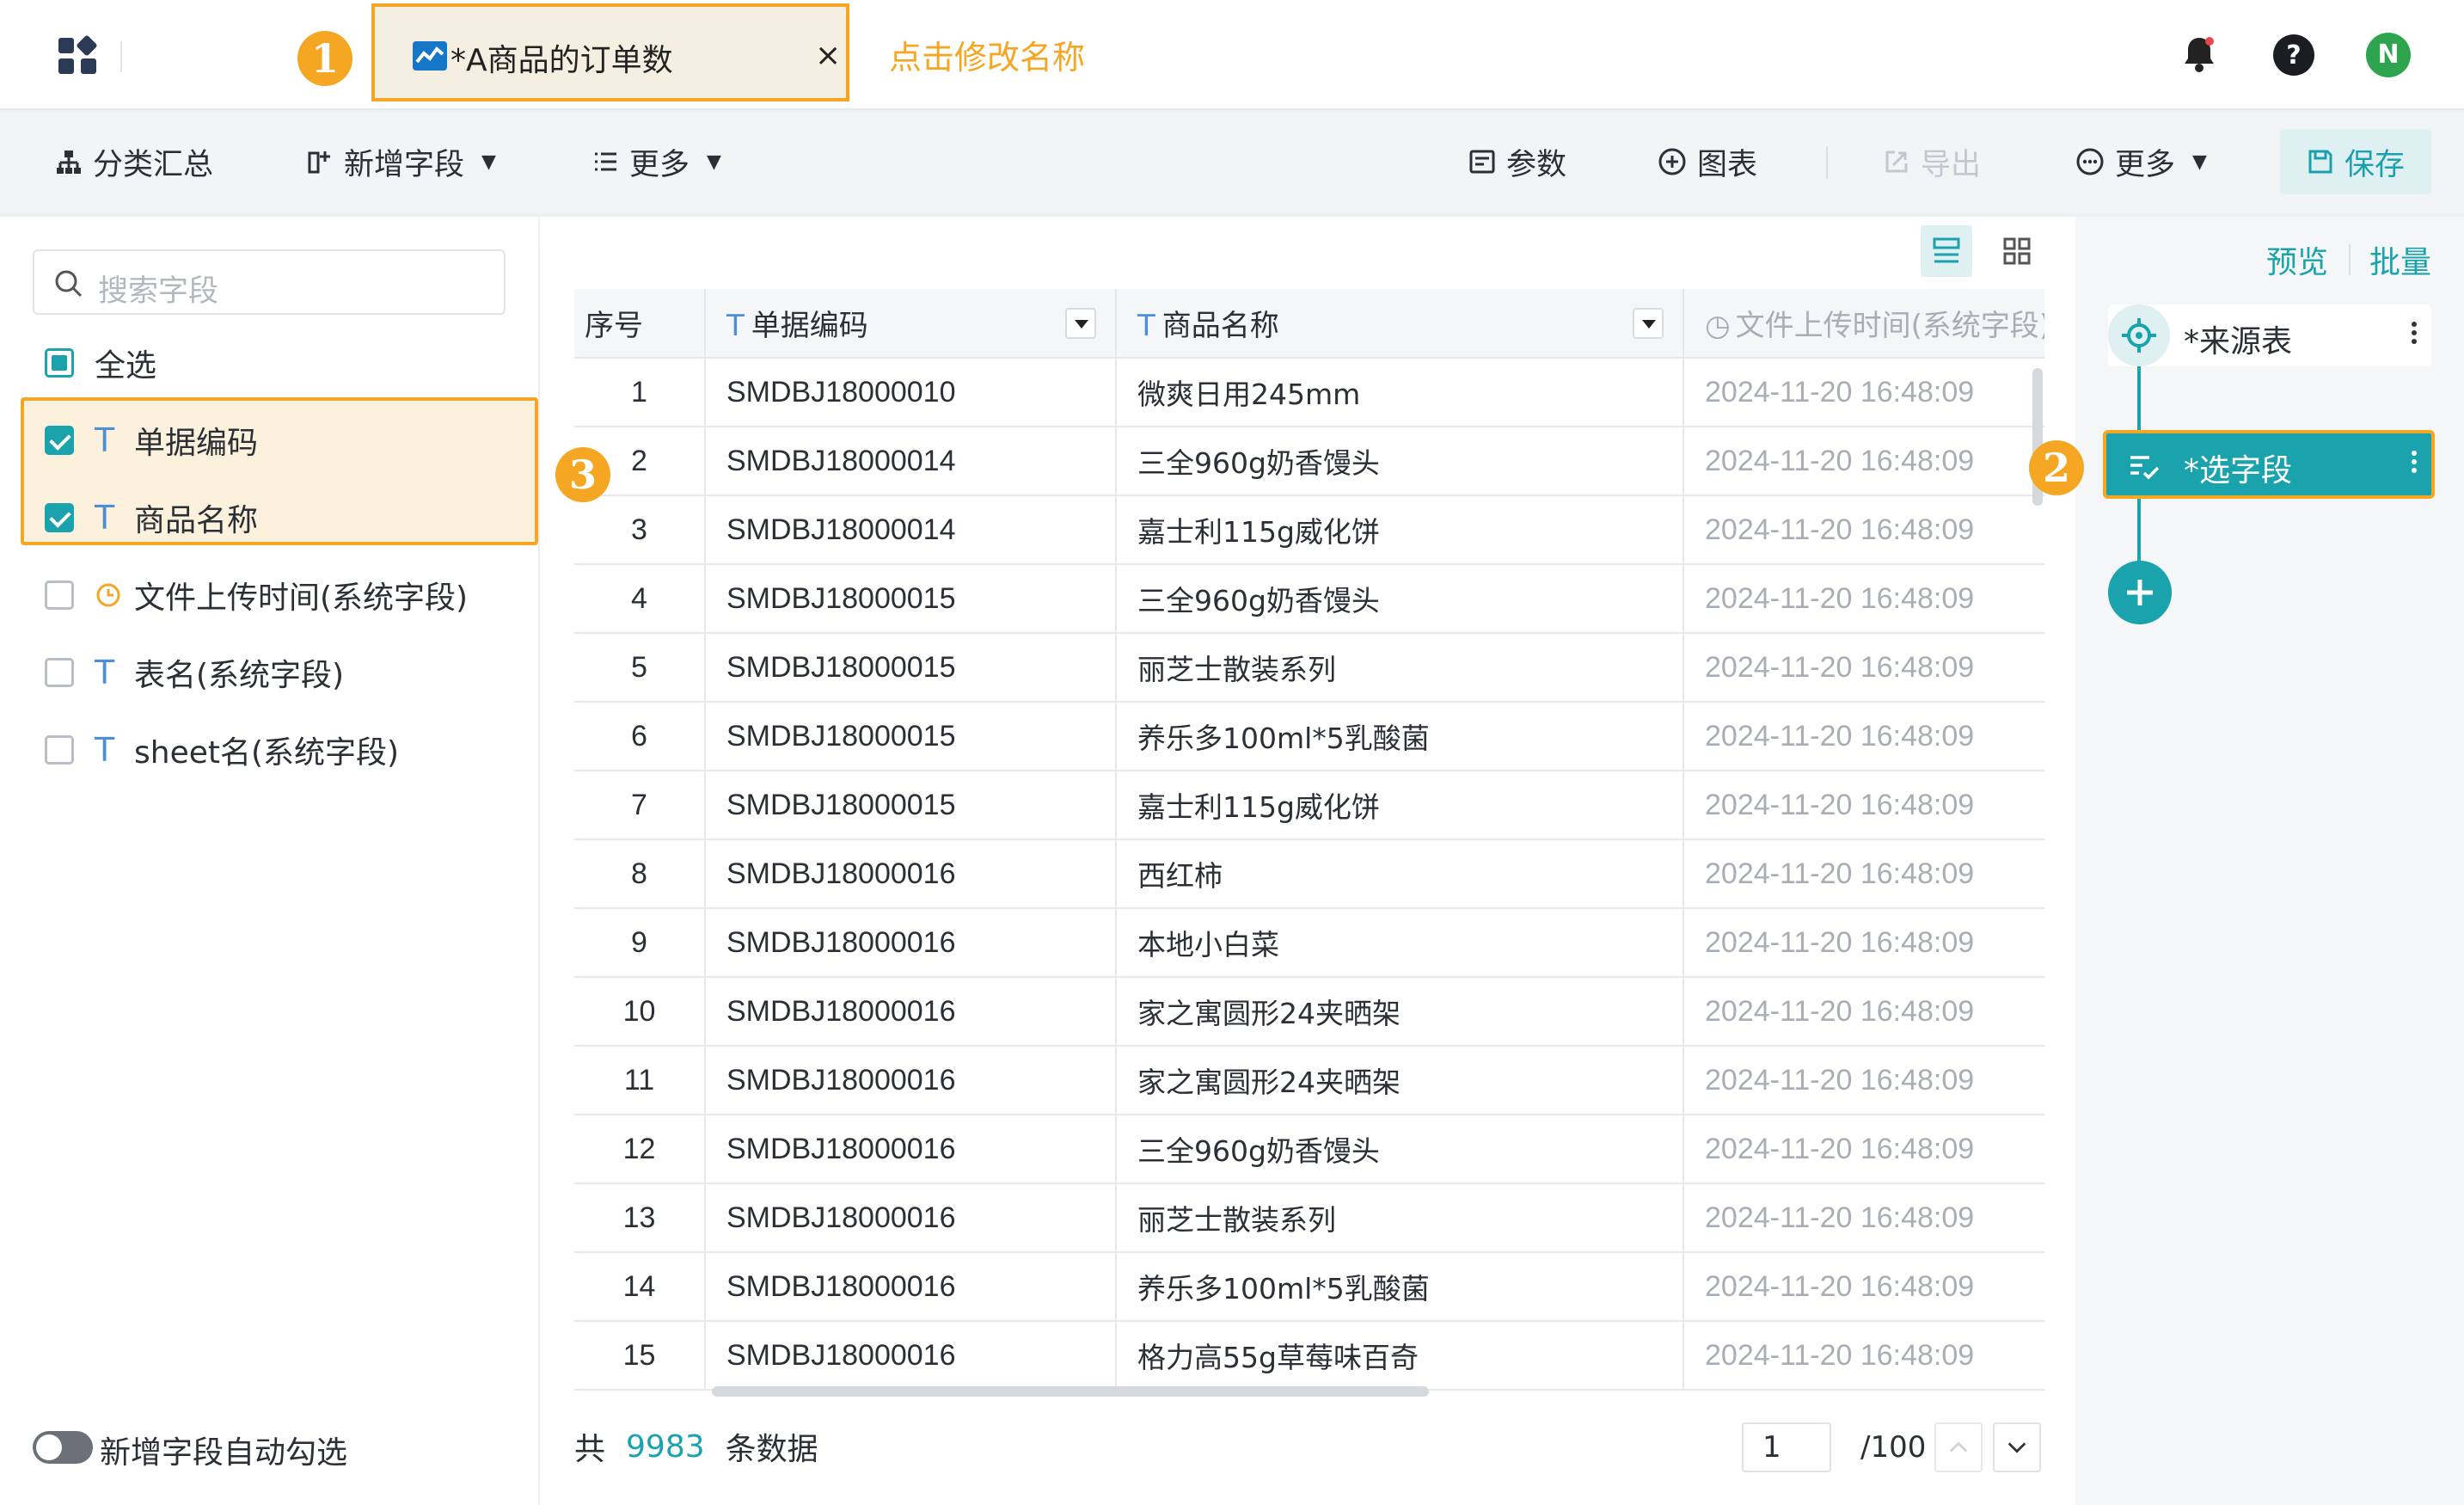 This screenshot has width=2464, height=1505. I want to click on caret-down-icon: ▼, so click(714, 161).